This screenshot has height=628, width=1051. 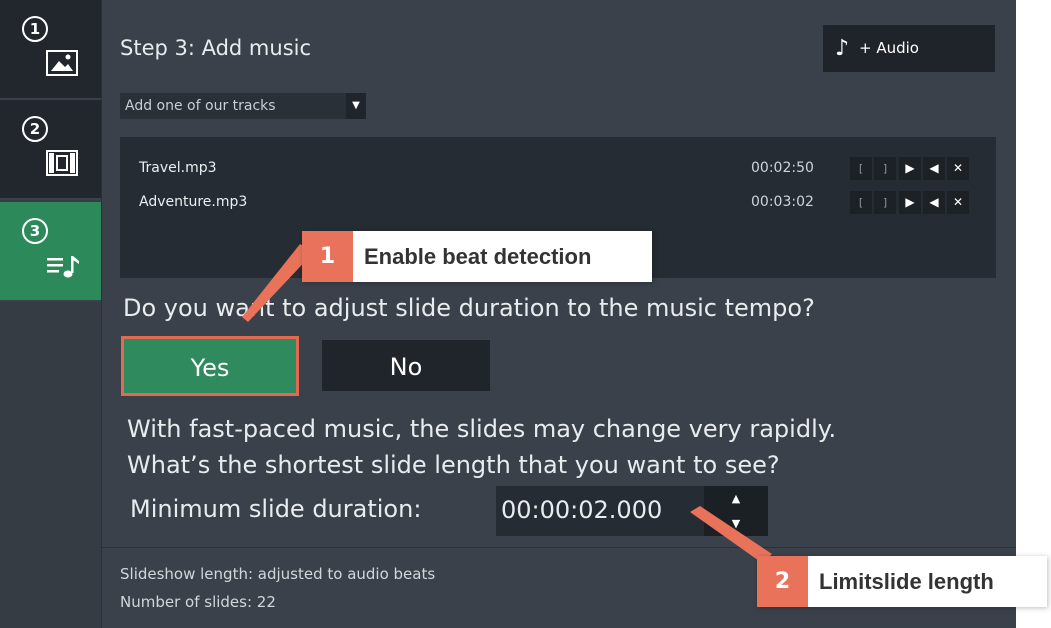 What do you see at coordinates (62, 163) in the screenshot?
I see `film-icon` at bounding box center [62, 163].